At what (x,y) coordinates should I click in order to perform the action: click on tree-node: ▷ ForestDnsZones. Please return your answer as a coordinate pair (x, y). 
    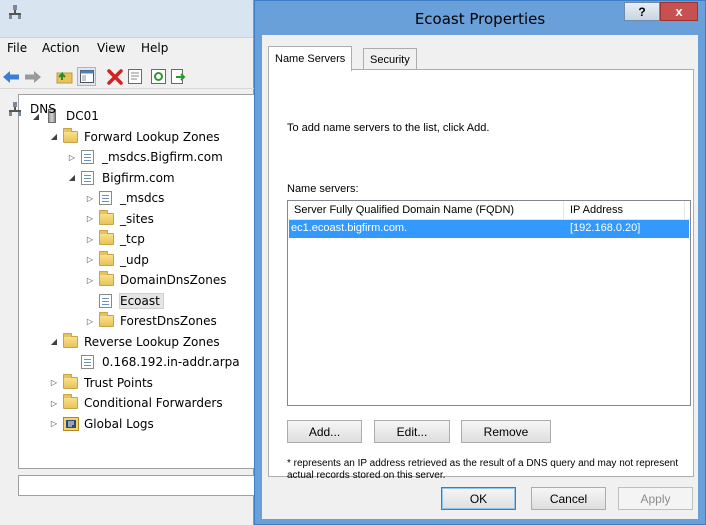
    Looking at the image, I should click on (151, 321).